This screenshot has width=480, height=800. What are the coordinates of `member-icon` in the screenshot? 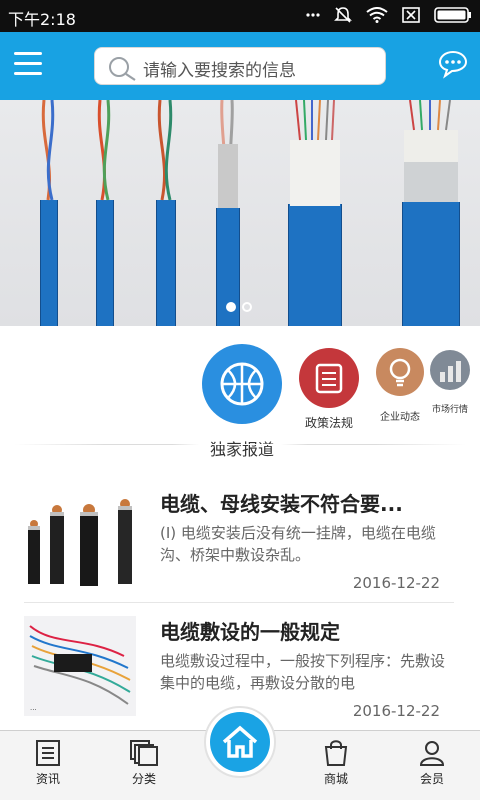 It's located at (432, 753).